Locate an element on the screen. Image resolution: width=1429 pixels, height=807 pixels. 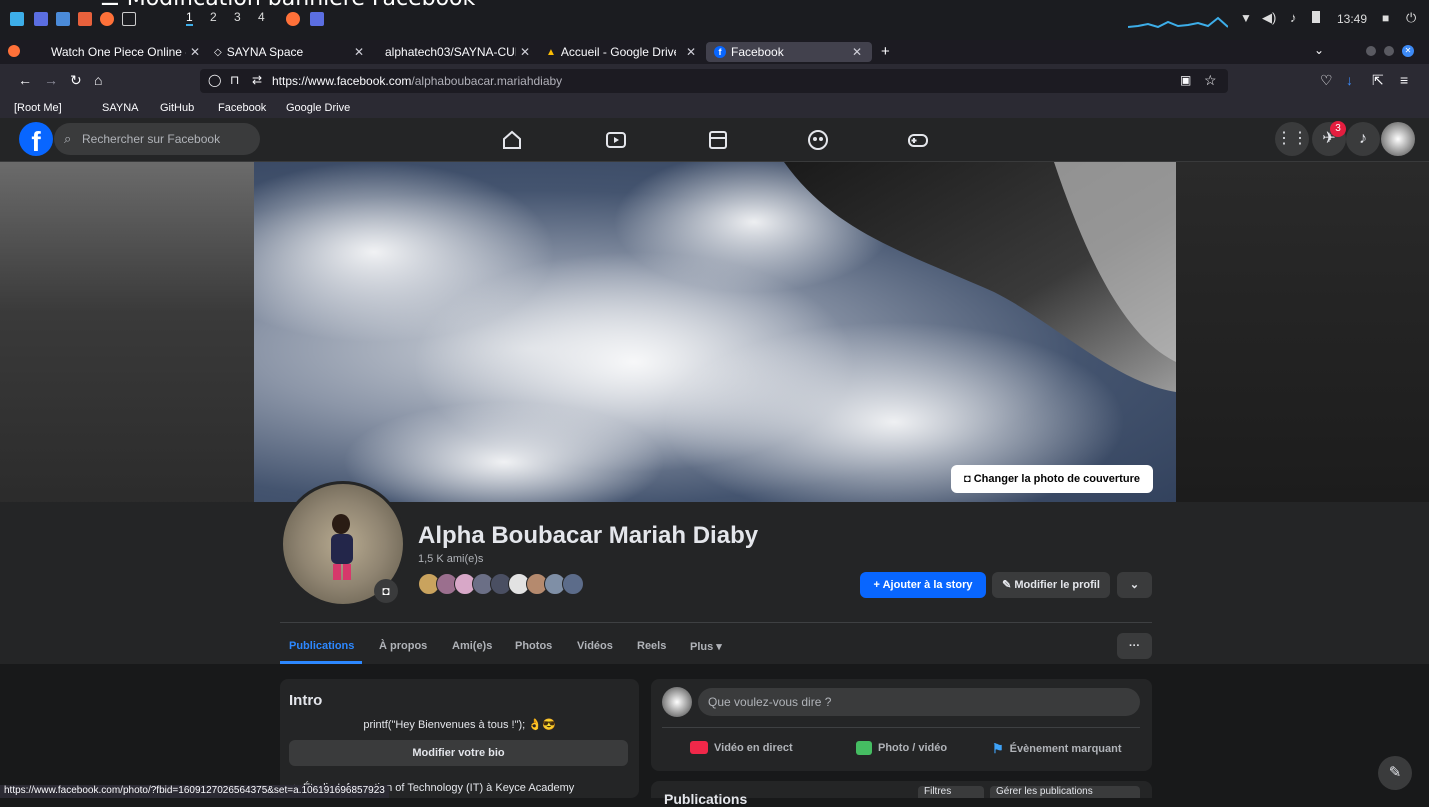
bookmark-sayna: SAYNA is located at coordinates (120, 108).